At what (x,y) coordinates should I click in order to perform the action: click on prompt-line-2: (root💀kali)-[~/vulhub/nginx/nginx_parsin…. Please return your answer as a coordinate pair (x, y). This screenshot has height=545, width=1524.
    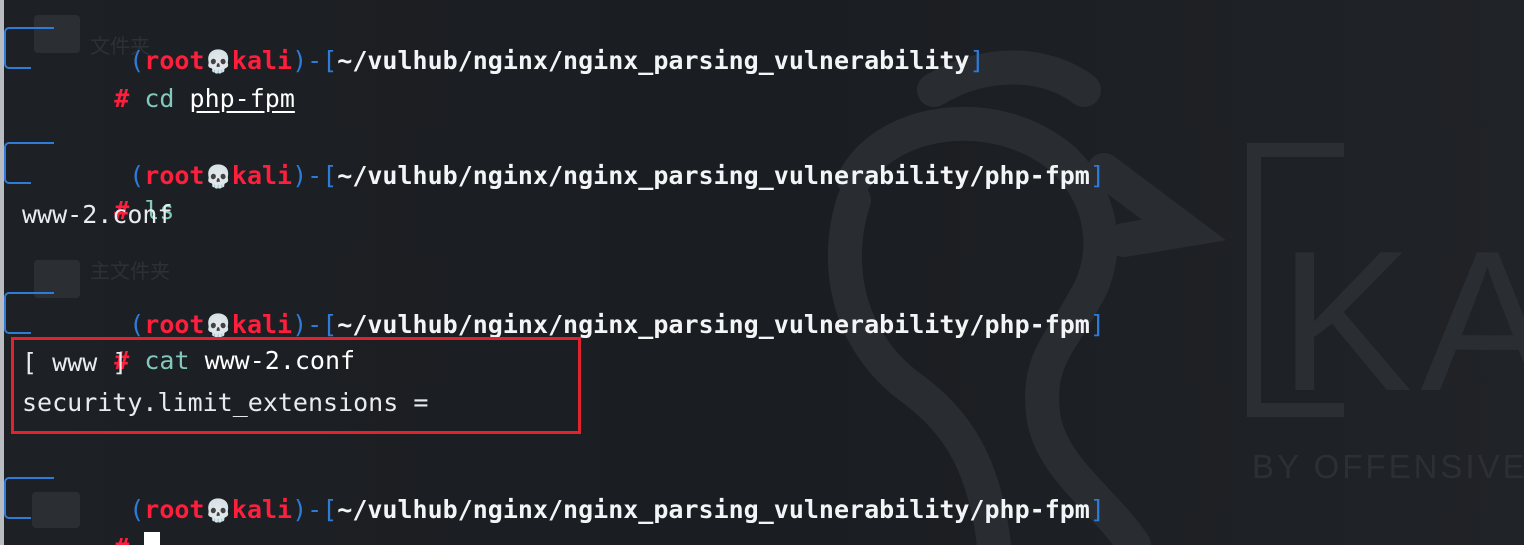
    Looking at the image, I should click on (617, 175).